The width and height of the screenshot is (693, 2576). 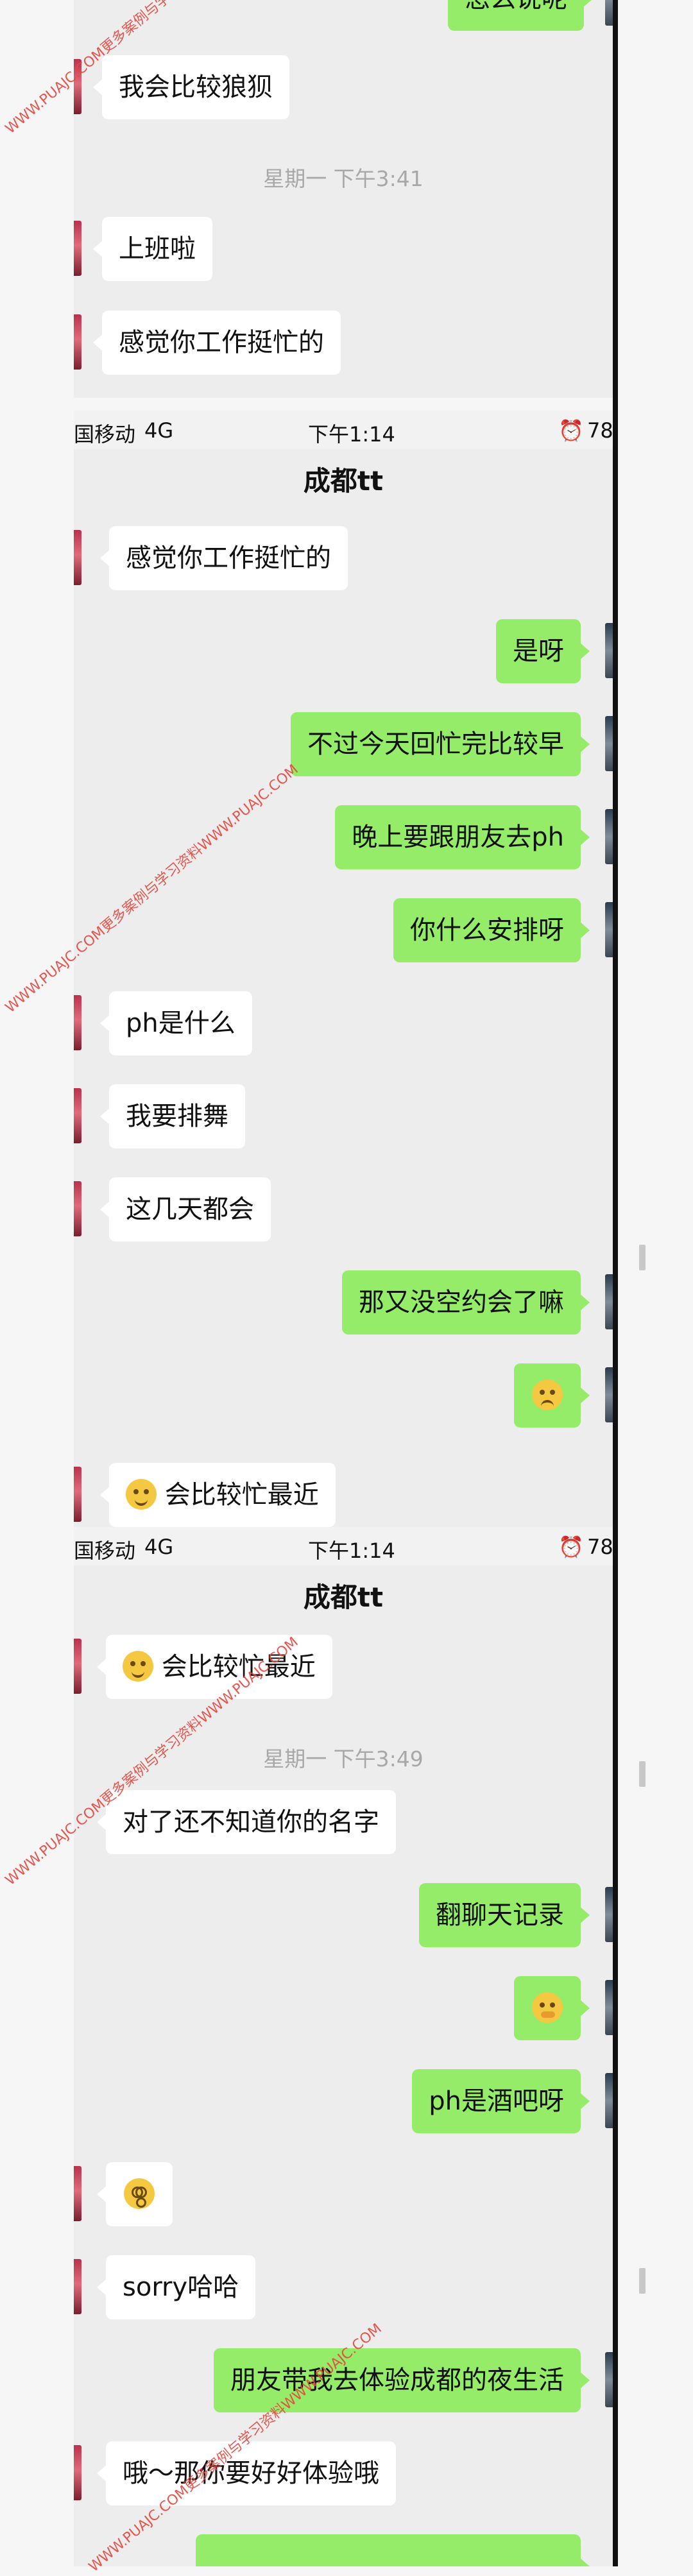 I want to click on message-text: 那又没空约会了嘛, so click(x=462, y=1302).